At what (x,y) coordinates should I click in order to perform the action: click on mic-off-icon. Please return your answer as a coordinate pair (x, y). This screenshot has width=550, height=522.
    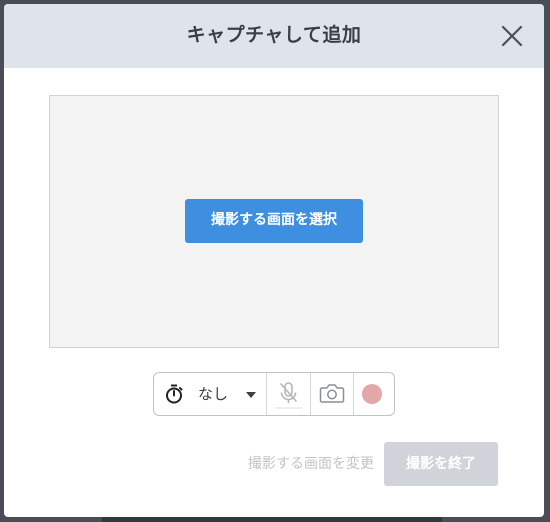
    Looking at the image, I should click on (288, 395).